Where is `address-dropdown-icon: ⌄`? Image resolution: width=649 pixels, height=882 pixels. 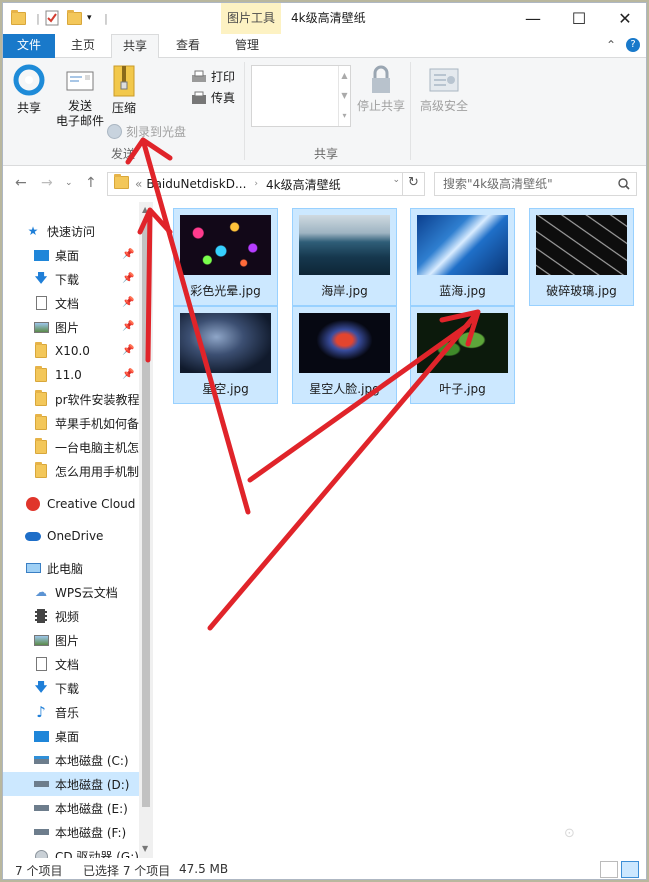
address-dropdown-icon: ⌄ is located at coordinates (396, 180).